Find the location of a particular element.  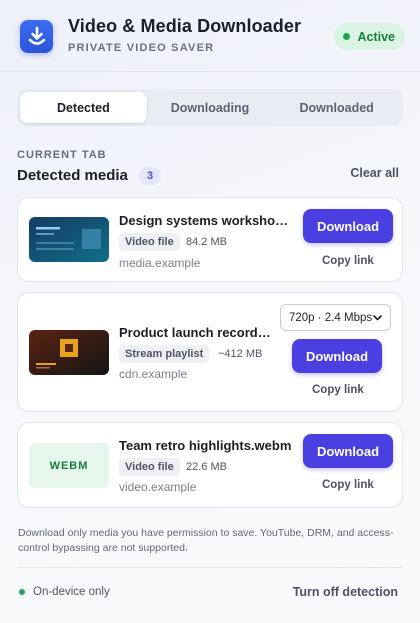

tab-detected: Detected is located at coordinates (83, 107).